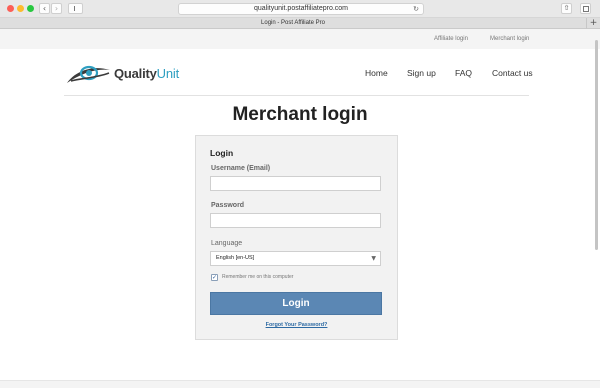 The image size is (600, 388). What do you see at coordinates (300, 384) in the screenshot?
I see `footer-strip` at bounding box center [300, 384].